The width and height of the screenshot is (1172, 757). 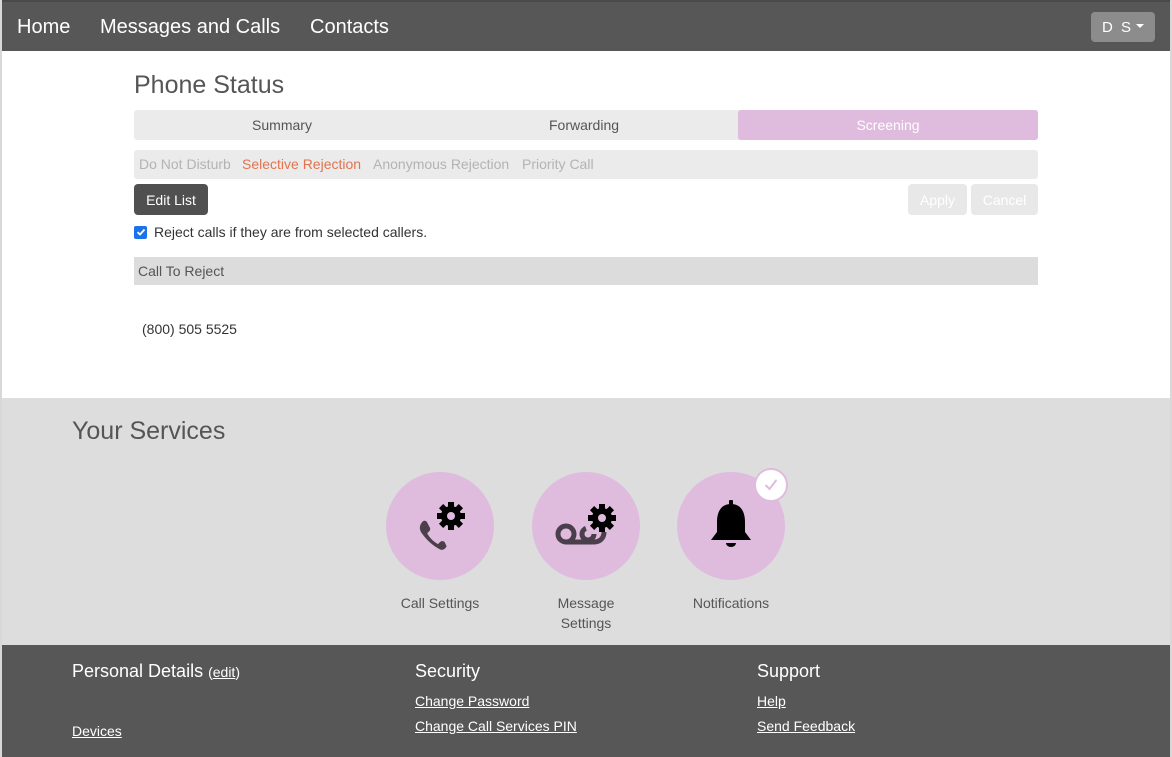 What do you see at coordinates (888, 125) in the screenshot?
I see `tab-screening: Screening` at bounding box center [888, 125].